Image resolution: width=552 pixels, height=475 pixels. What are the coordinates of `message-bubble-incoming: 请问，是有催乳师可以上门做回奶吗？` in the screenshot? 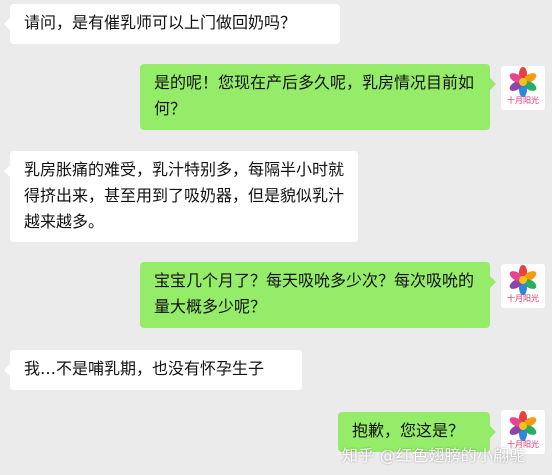 It's located at (172, 24).